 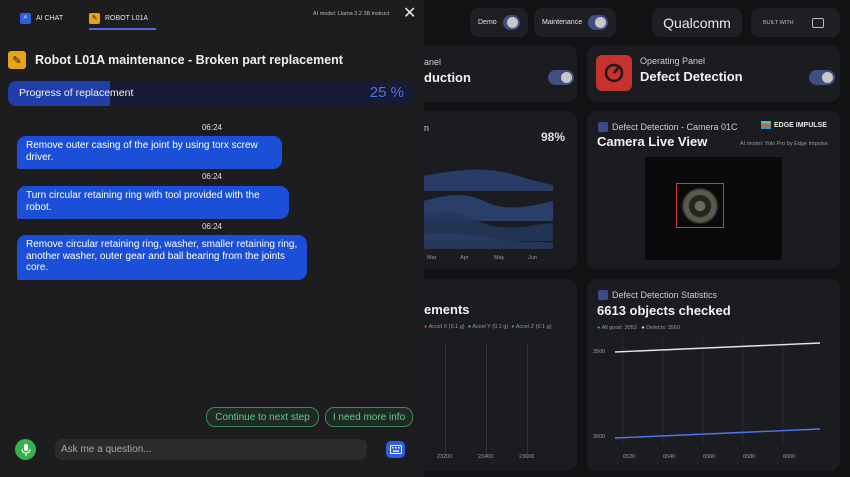 I want to click on maintenance-switch, so click(x=598, y=22).